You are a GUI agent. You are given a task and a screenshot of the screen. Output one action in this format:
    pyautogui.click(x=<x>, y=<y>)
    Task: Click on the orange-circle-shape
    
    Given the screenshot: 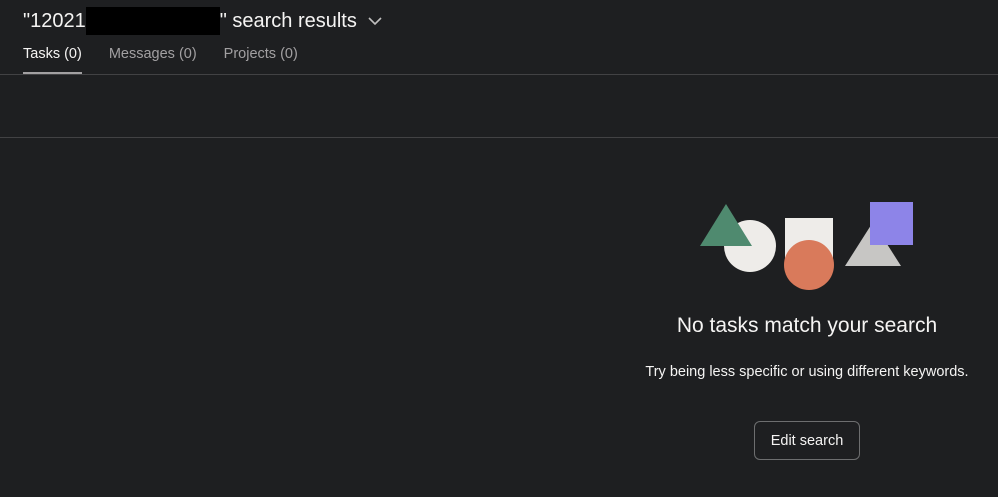 What is the action you would take?
    pyautogui.click(x=809, y=265)
    